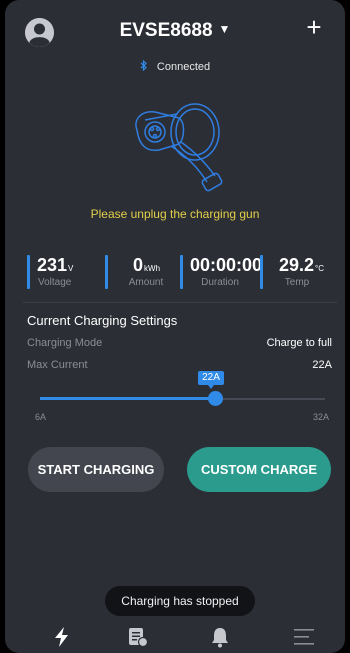  I want to click on connection-status-text: Connected, so click(183, 67).